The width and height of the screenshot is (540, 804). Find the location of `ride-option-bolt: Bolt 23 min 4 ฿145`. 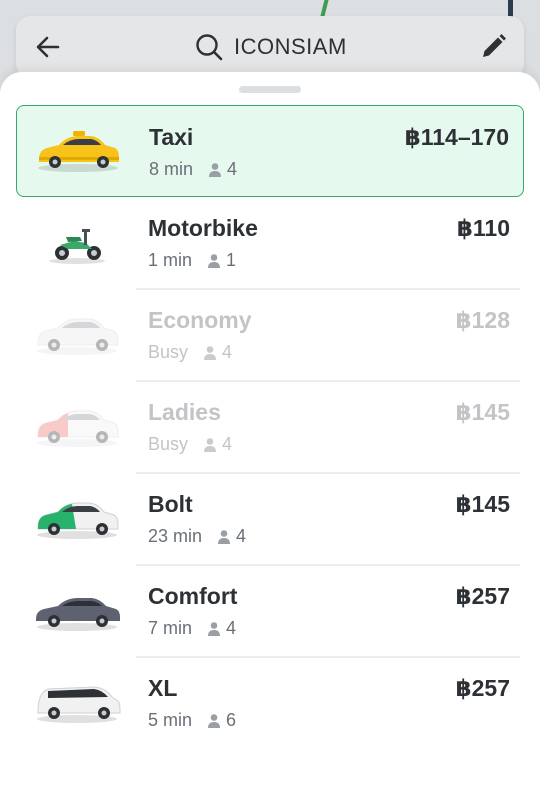

ride-option-bolt: Bolt 23 min 4 ฿145 is located at coordinates (270, 519).